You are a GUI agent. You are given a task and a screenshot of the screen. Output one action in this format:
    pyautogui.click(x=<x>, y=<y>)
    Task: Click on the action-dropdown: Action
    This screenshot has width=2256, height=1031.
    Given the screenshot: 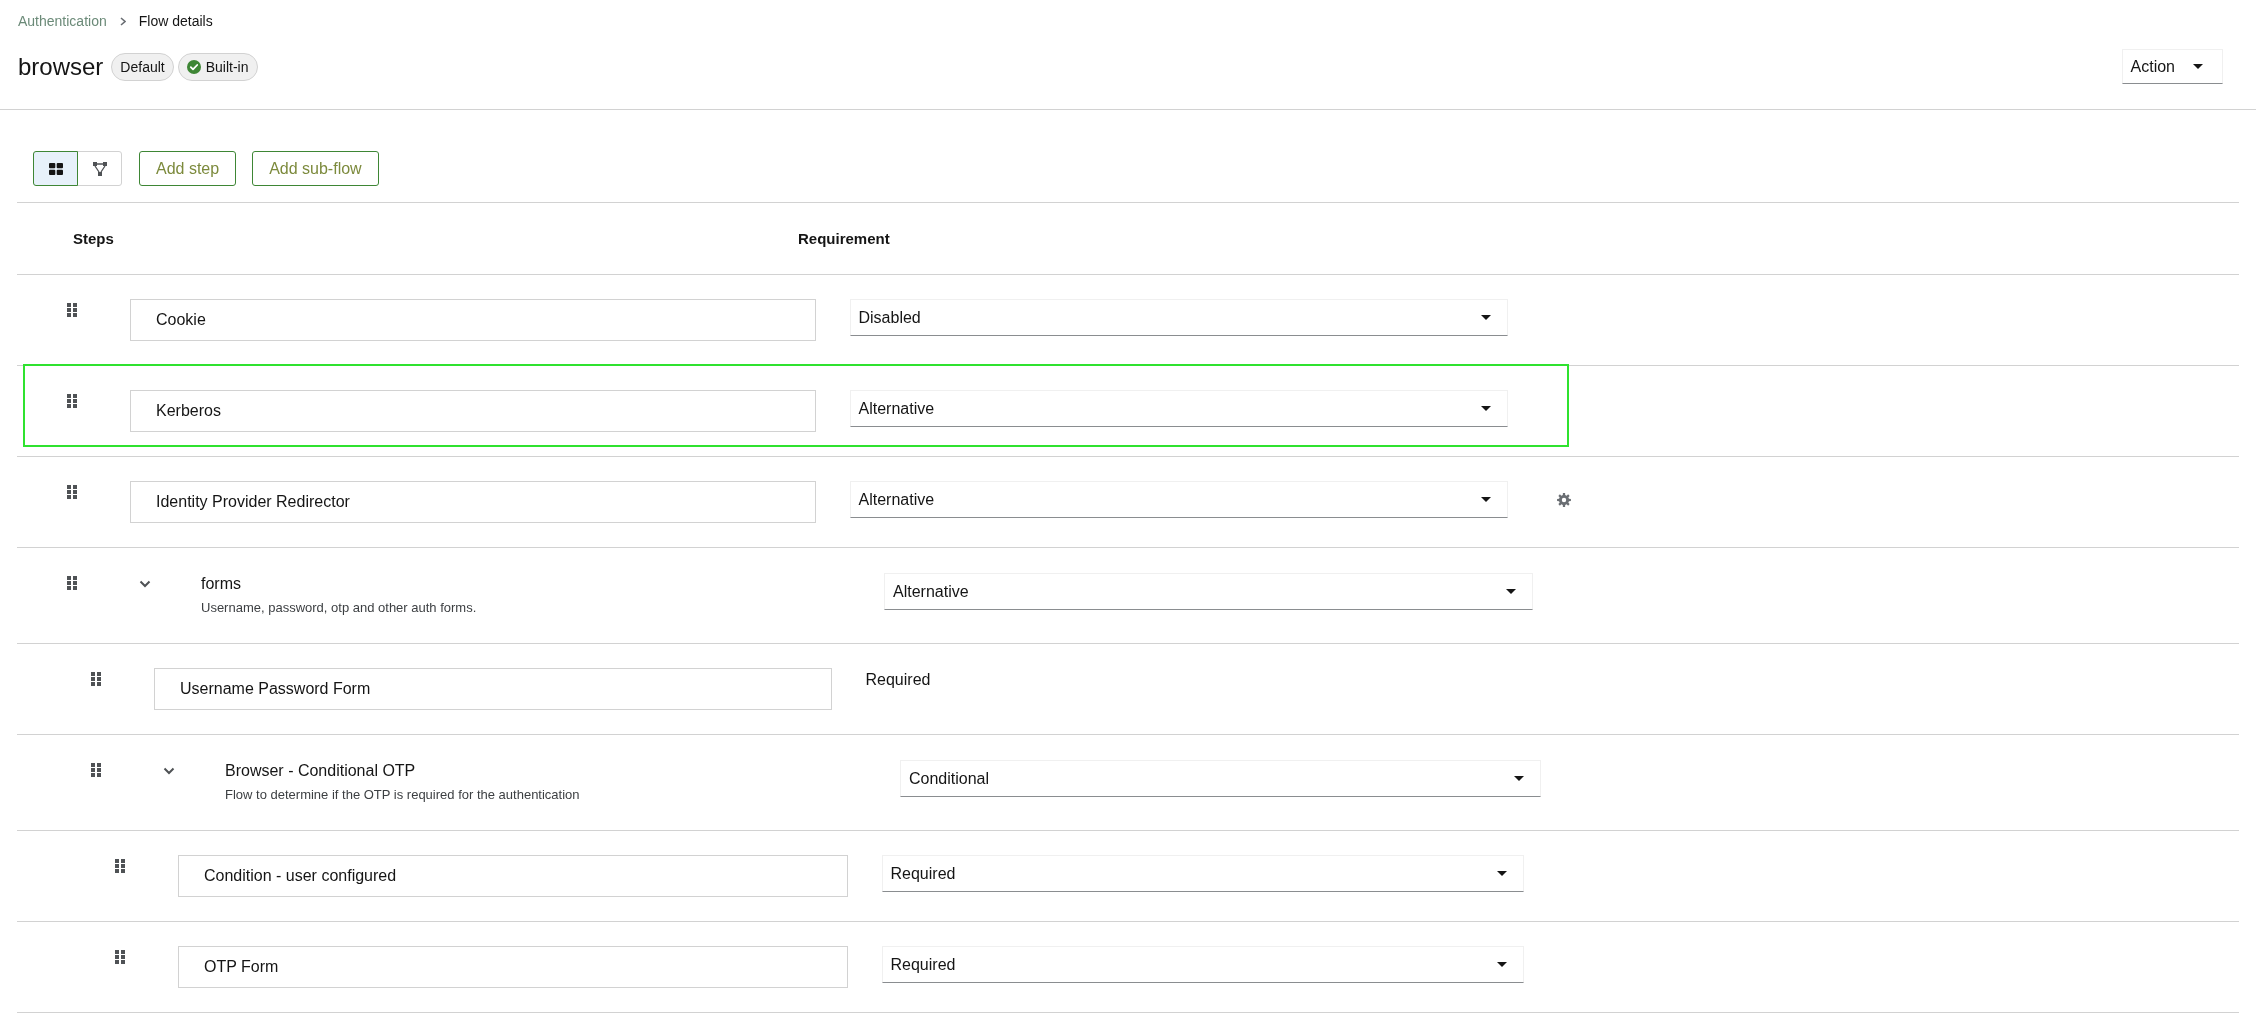 What is the action you would take?
    pyautogui.click(x=2172, y=66)
    